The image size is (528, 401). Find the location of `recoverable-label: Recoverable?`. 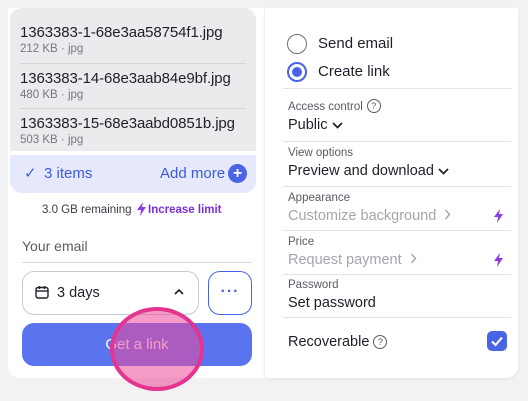

recoverable-label: Recoverable? is located at coordinates (338, 342).